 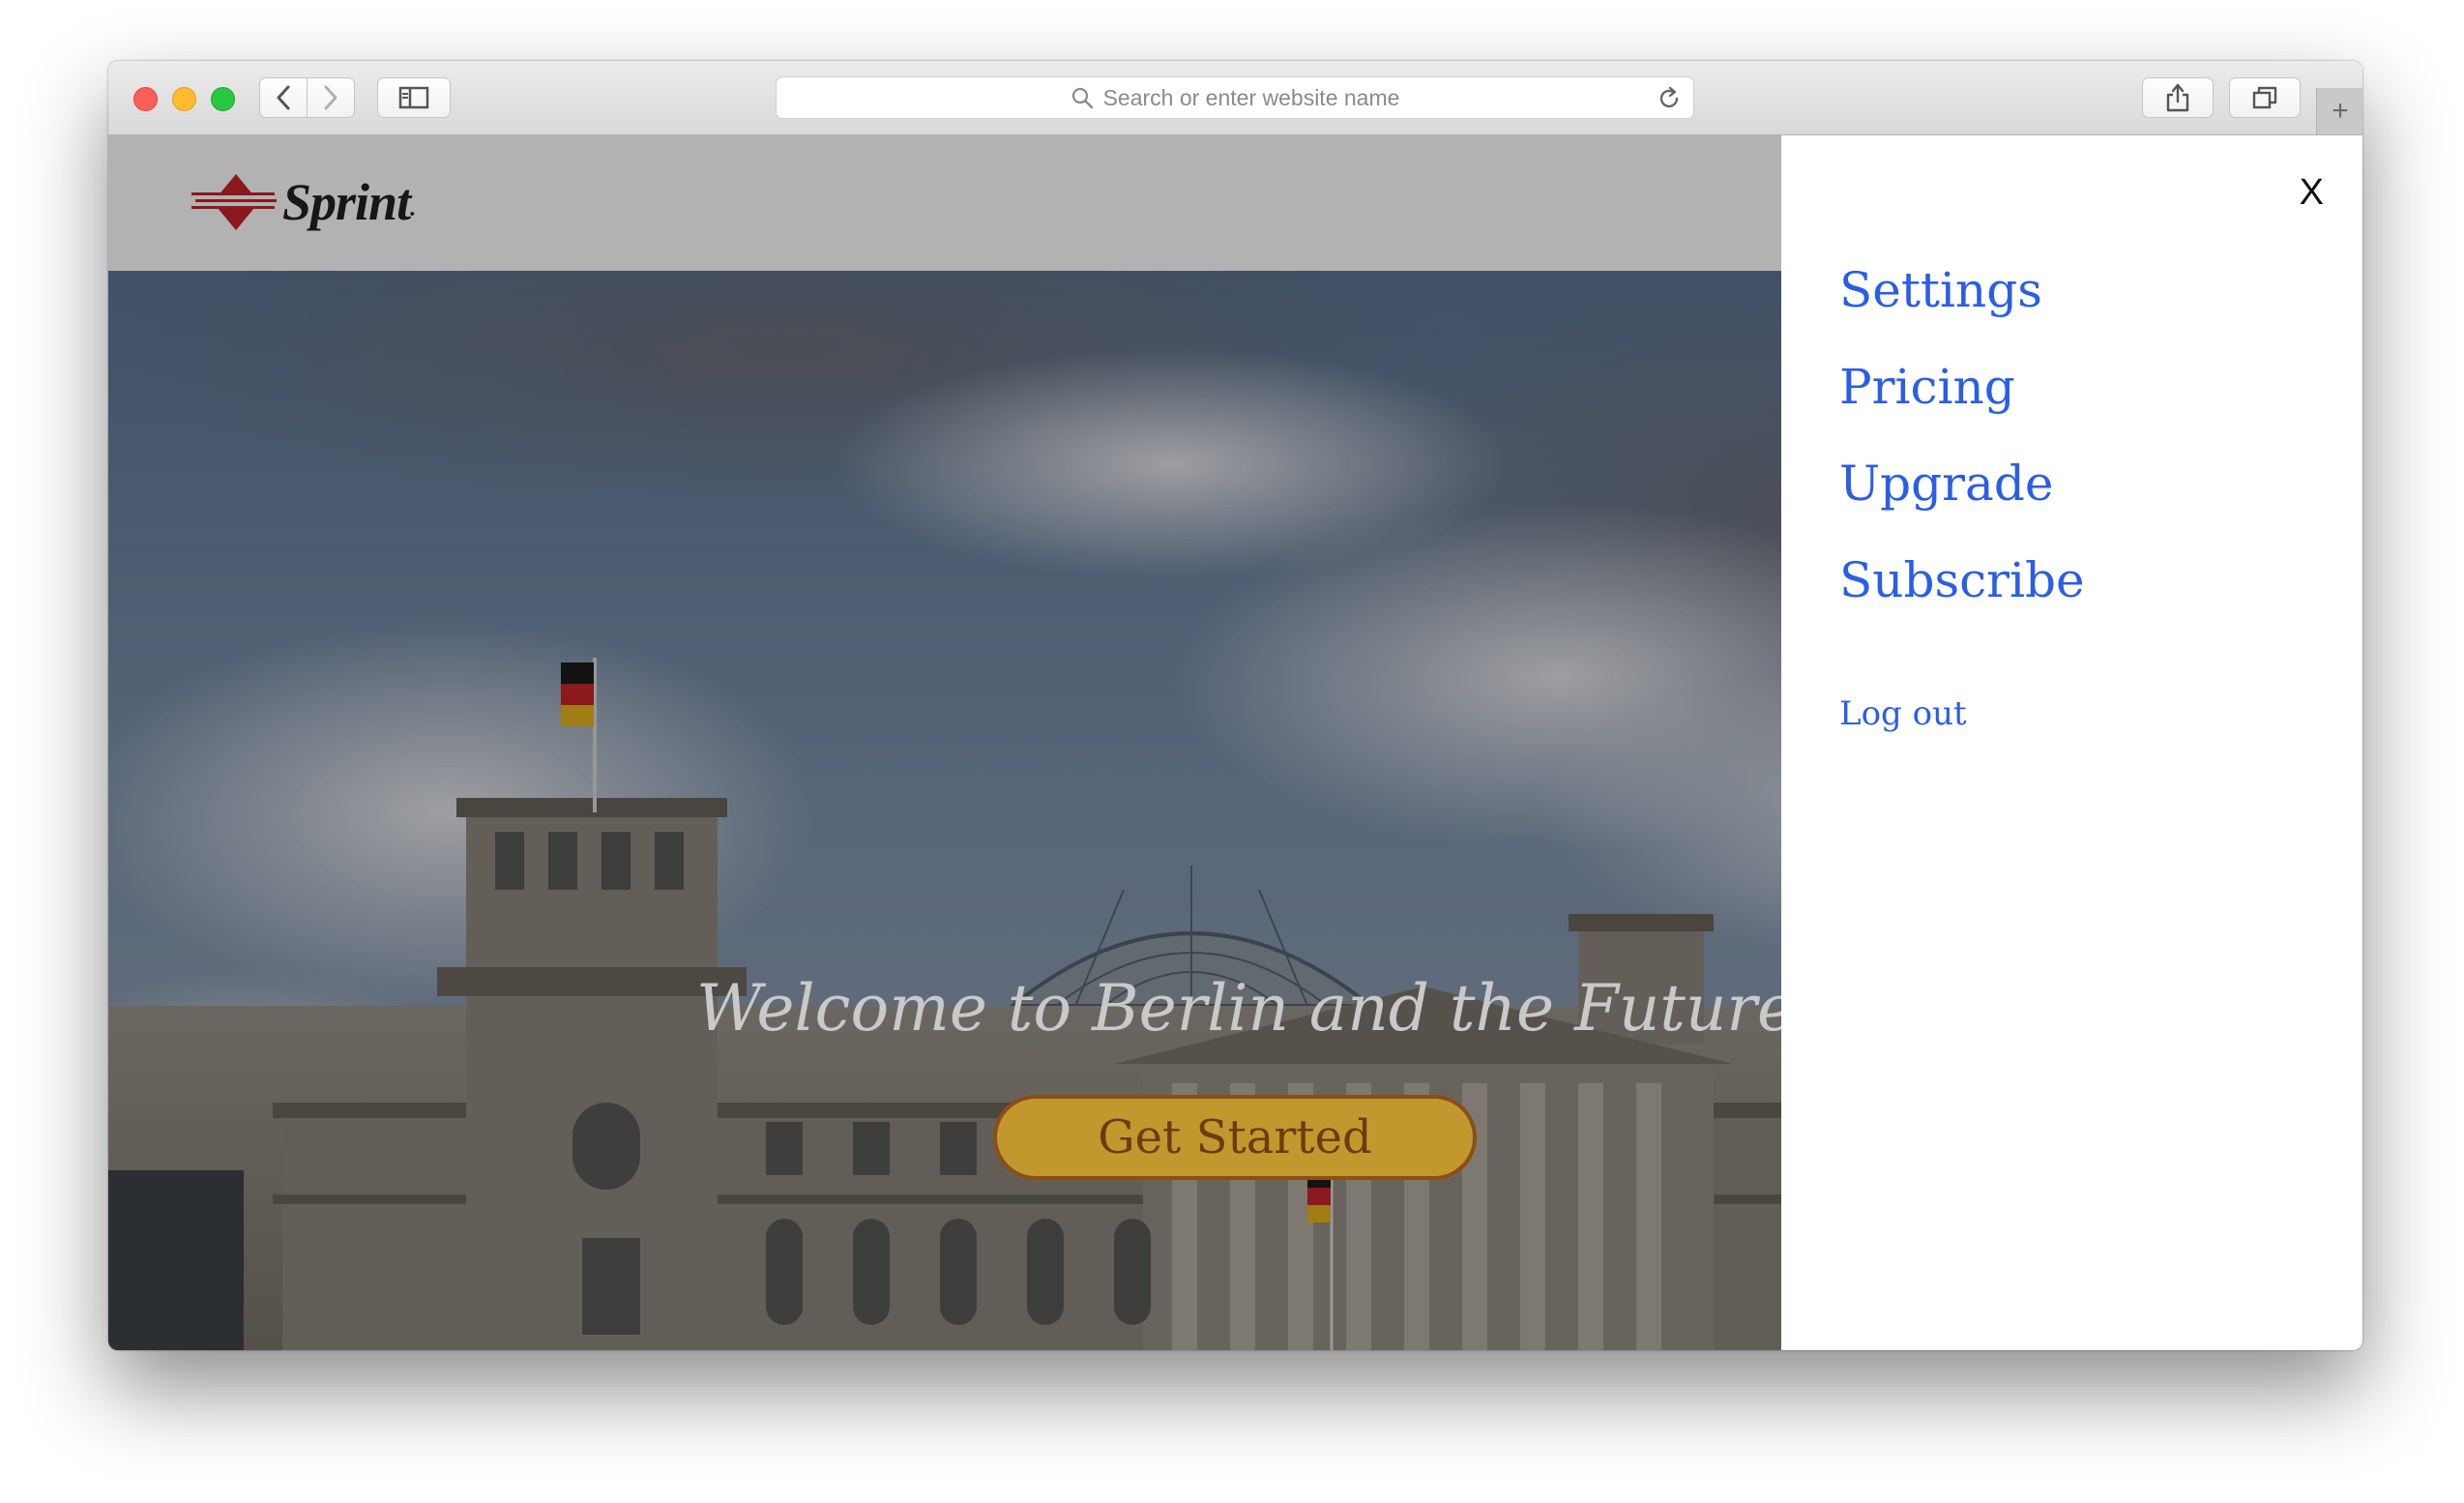 I want to click on close-menu-button: X, so click(x=2312, y=193).